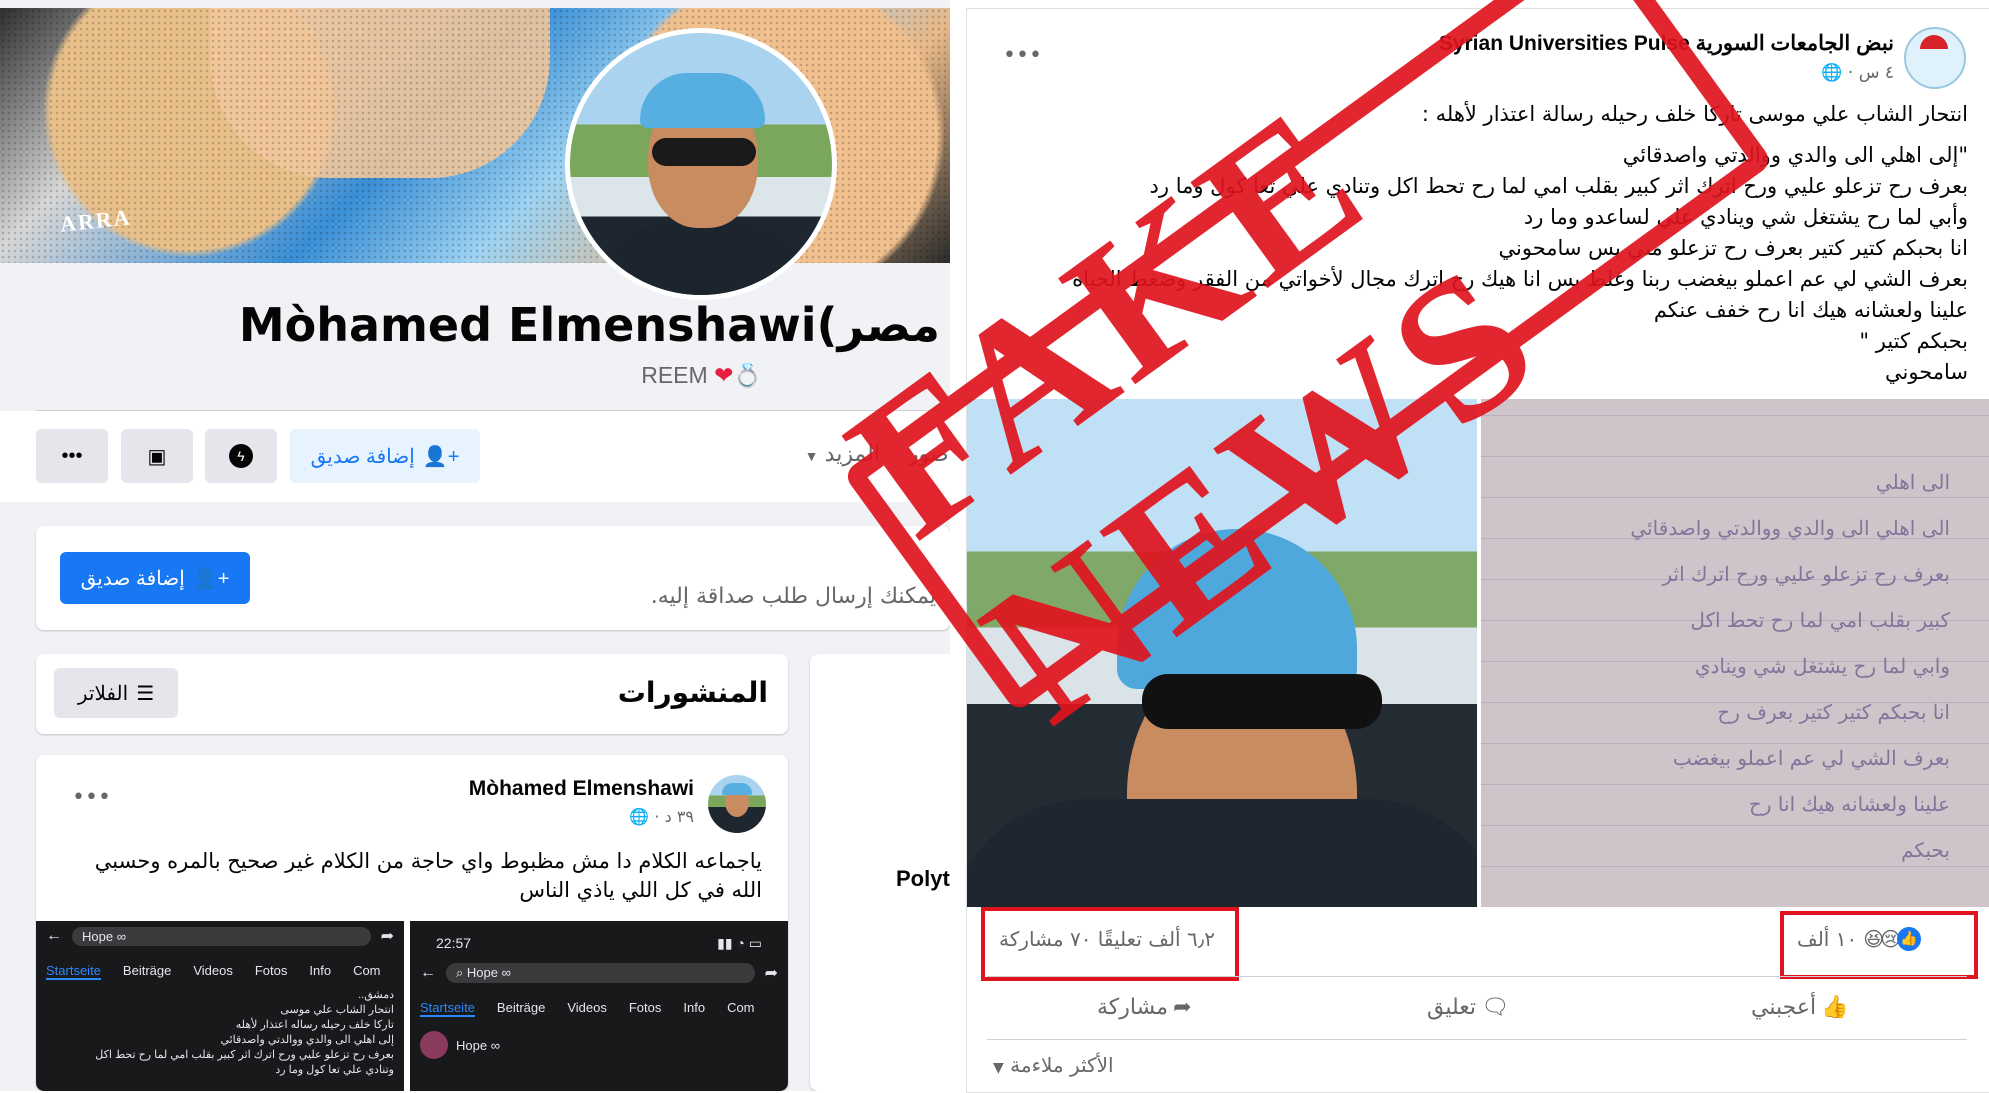  What do you see at coordinates (1062, 1065) in the screenshot?
I see `sort-label: الأكثر ملاءمة` at bounding box center [1062, 1065].